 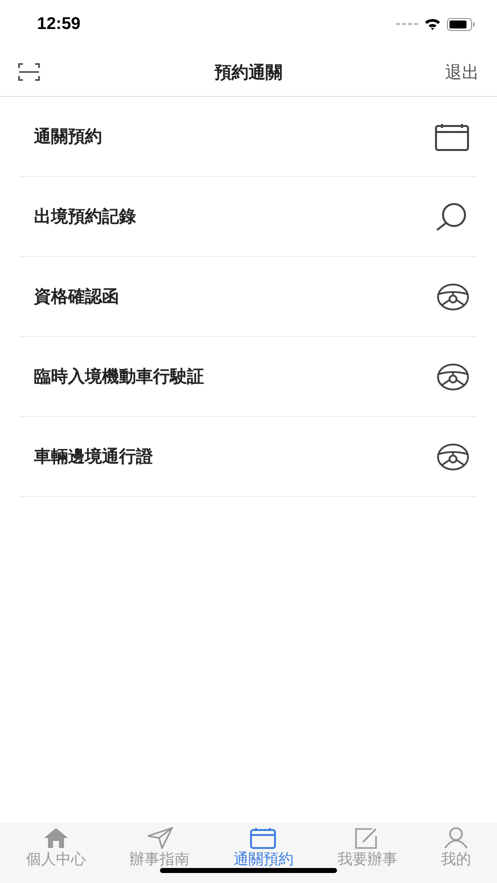 What do you see at coordinates (55, 838) in the screenshot?
I see `home-icon` at bounding box center [55, 838].